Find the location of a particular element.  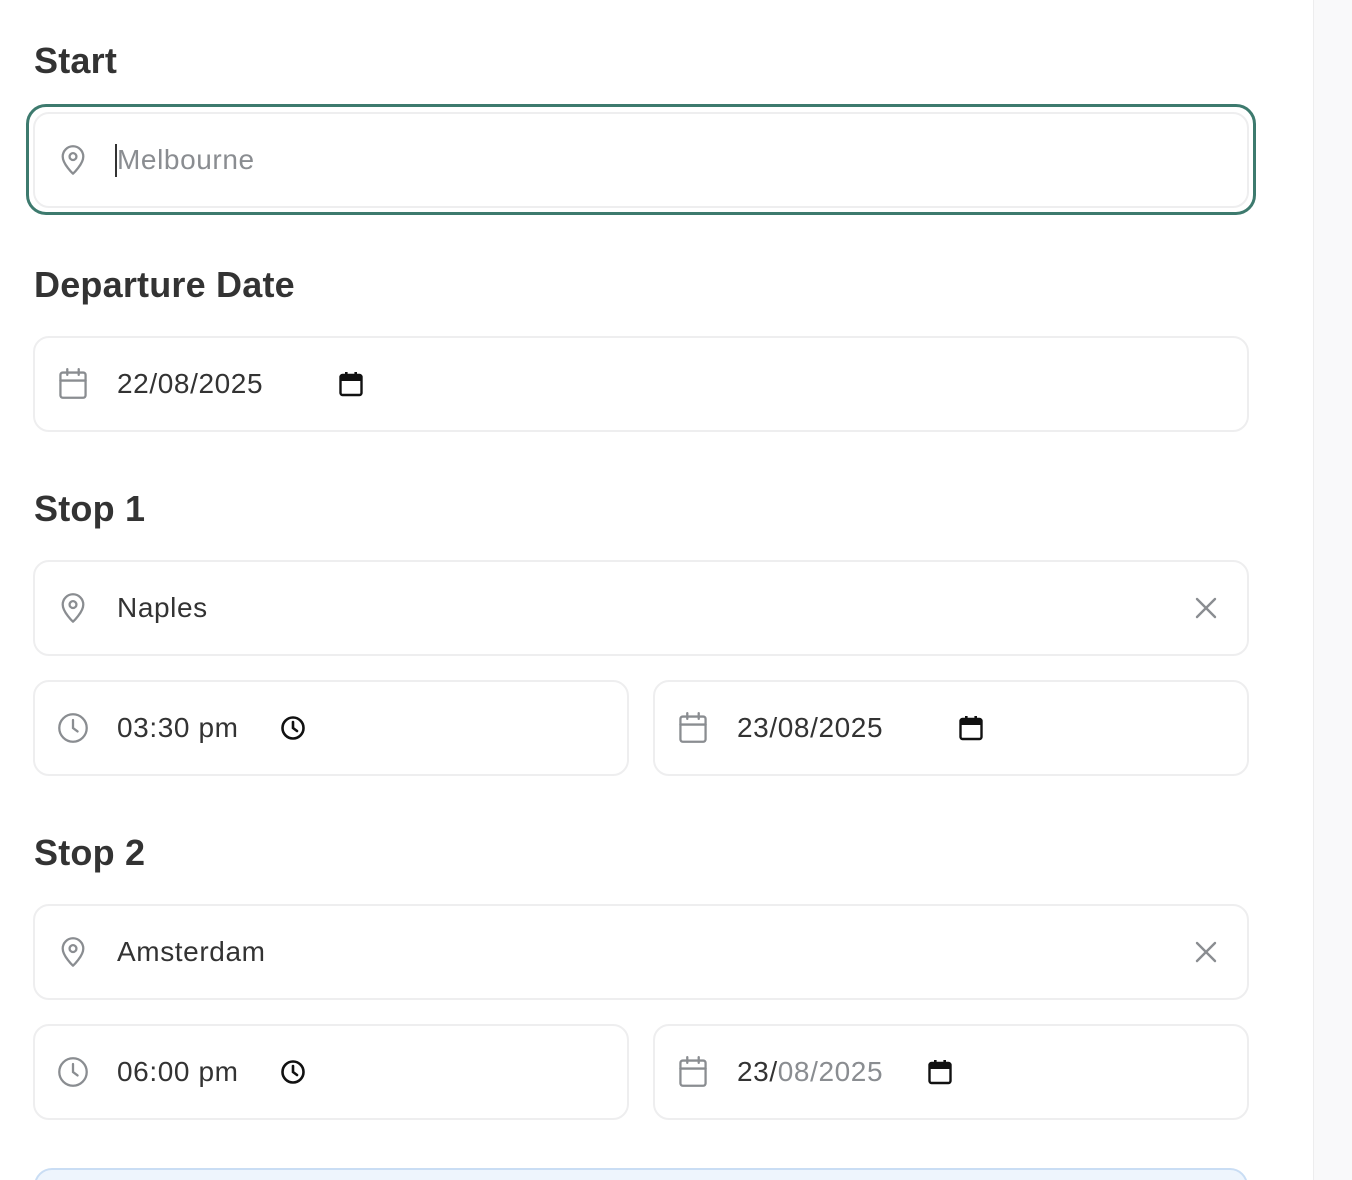

stop-1-location-input: Naples is located at coordinates (641, 608).